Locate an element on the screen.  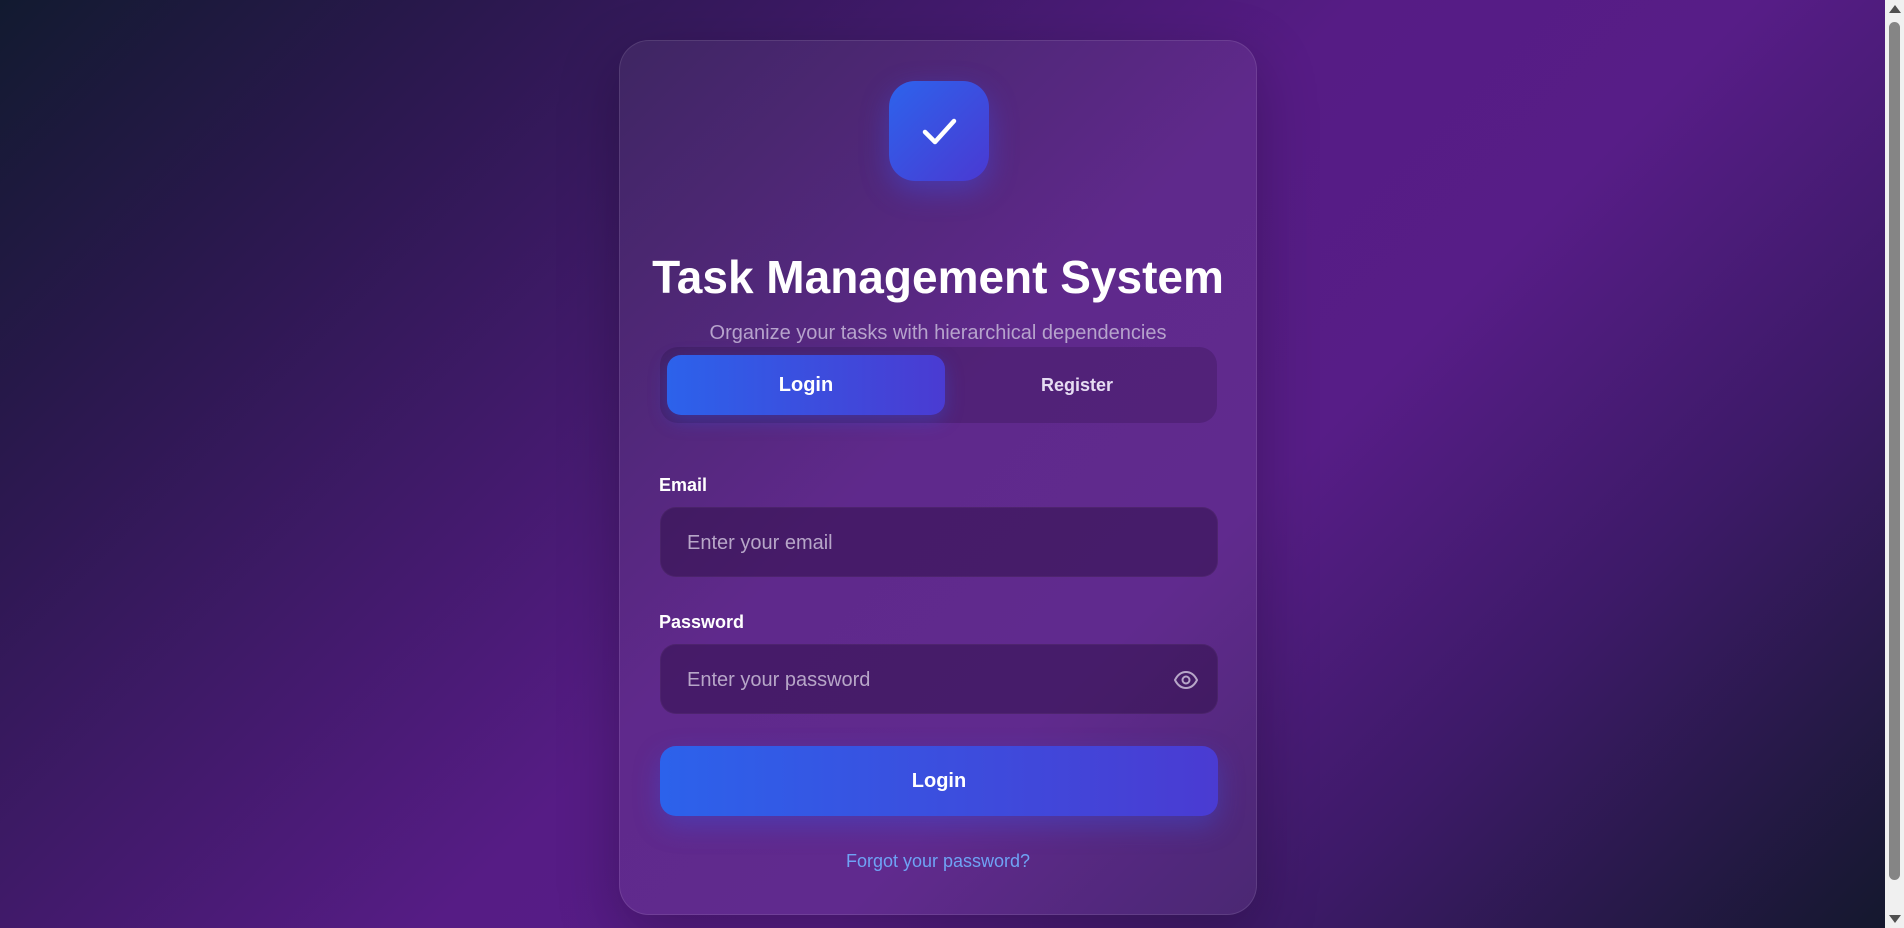
vertical-scrollbar is located at coordinates (1894, 464).